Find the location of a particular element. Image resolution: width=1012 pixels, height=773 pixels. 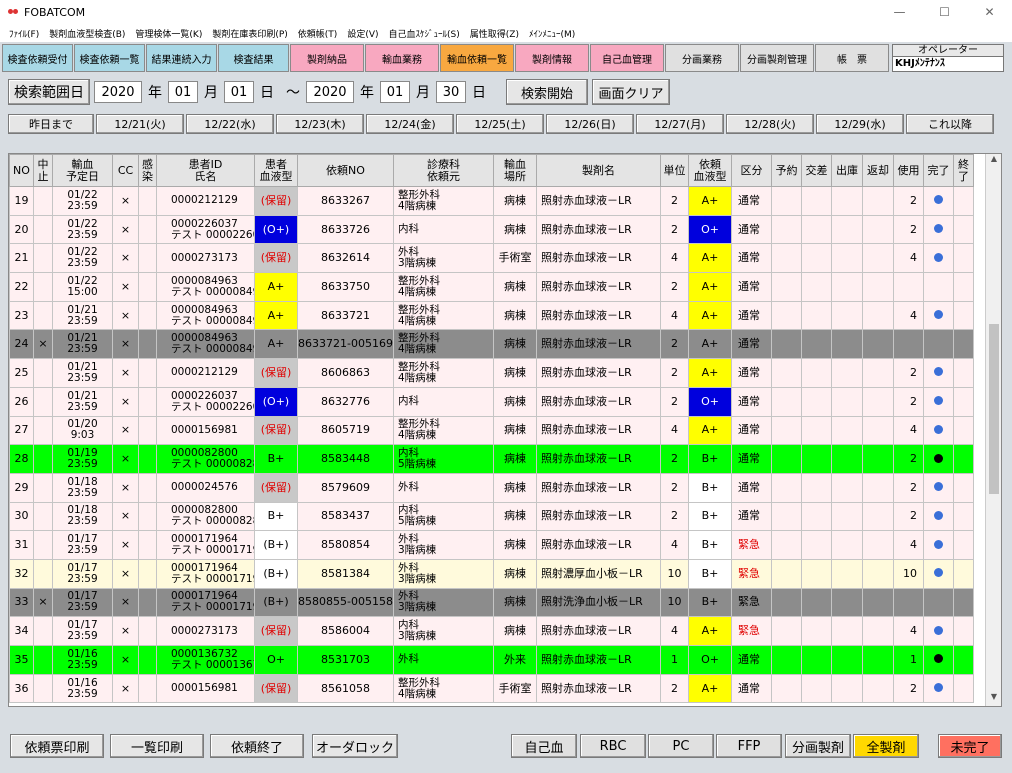

column-header: 使用 is located at coordinates (908, 170).